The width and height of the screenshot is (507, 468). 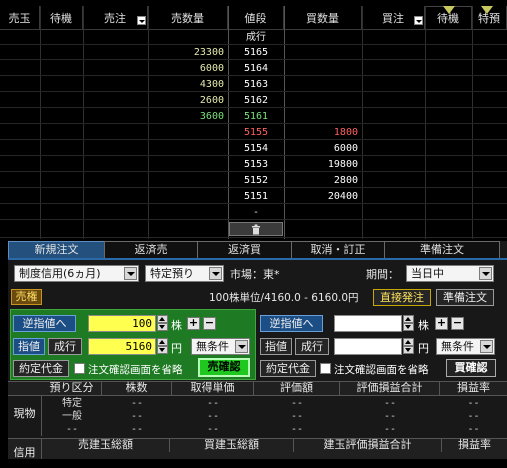 I want to click on price-cell: 5151, so click(x=256, y=196).